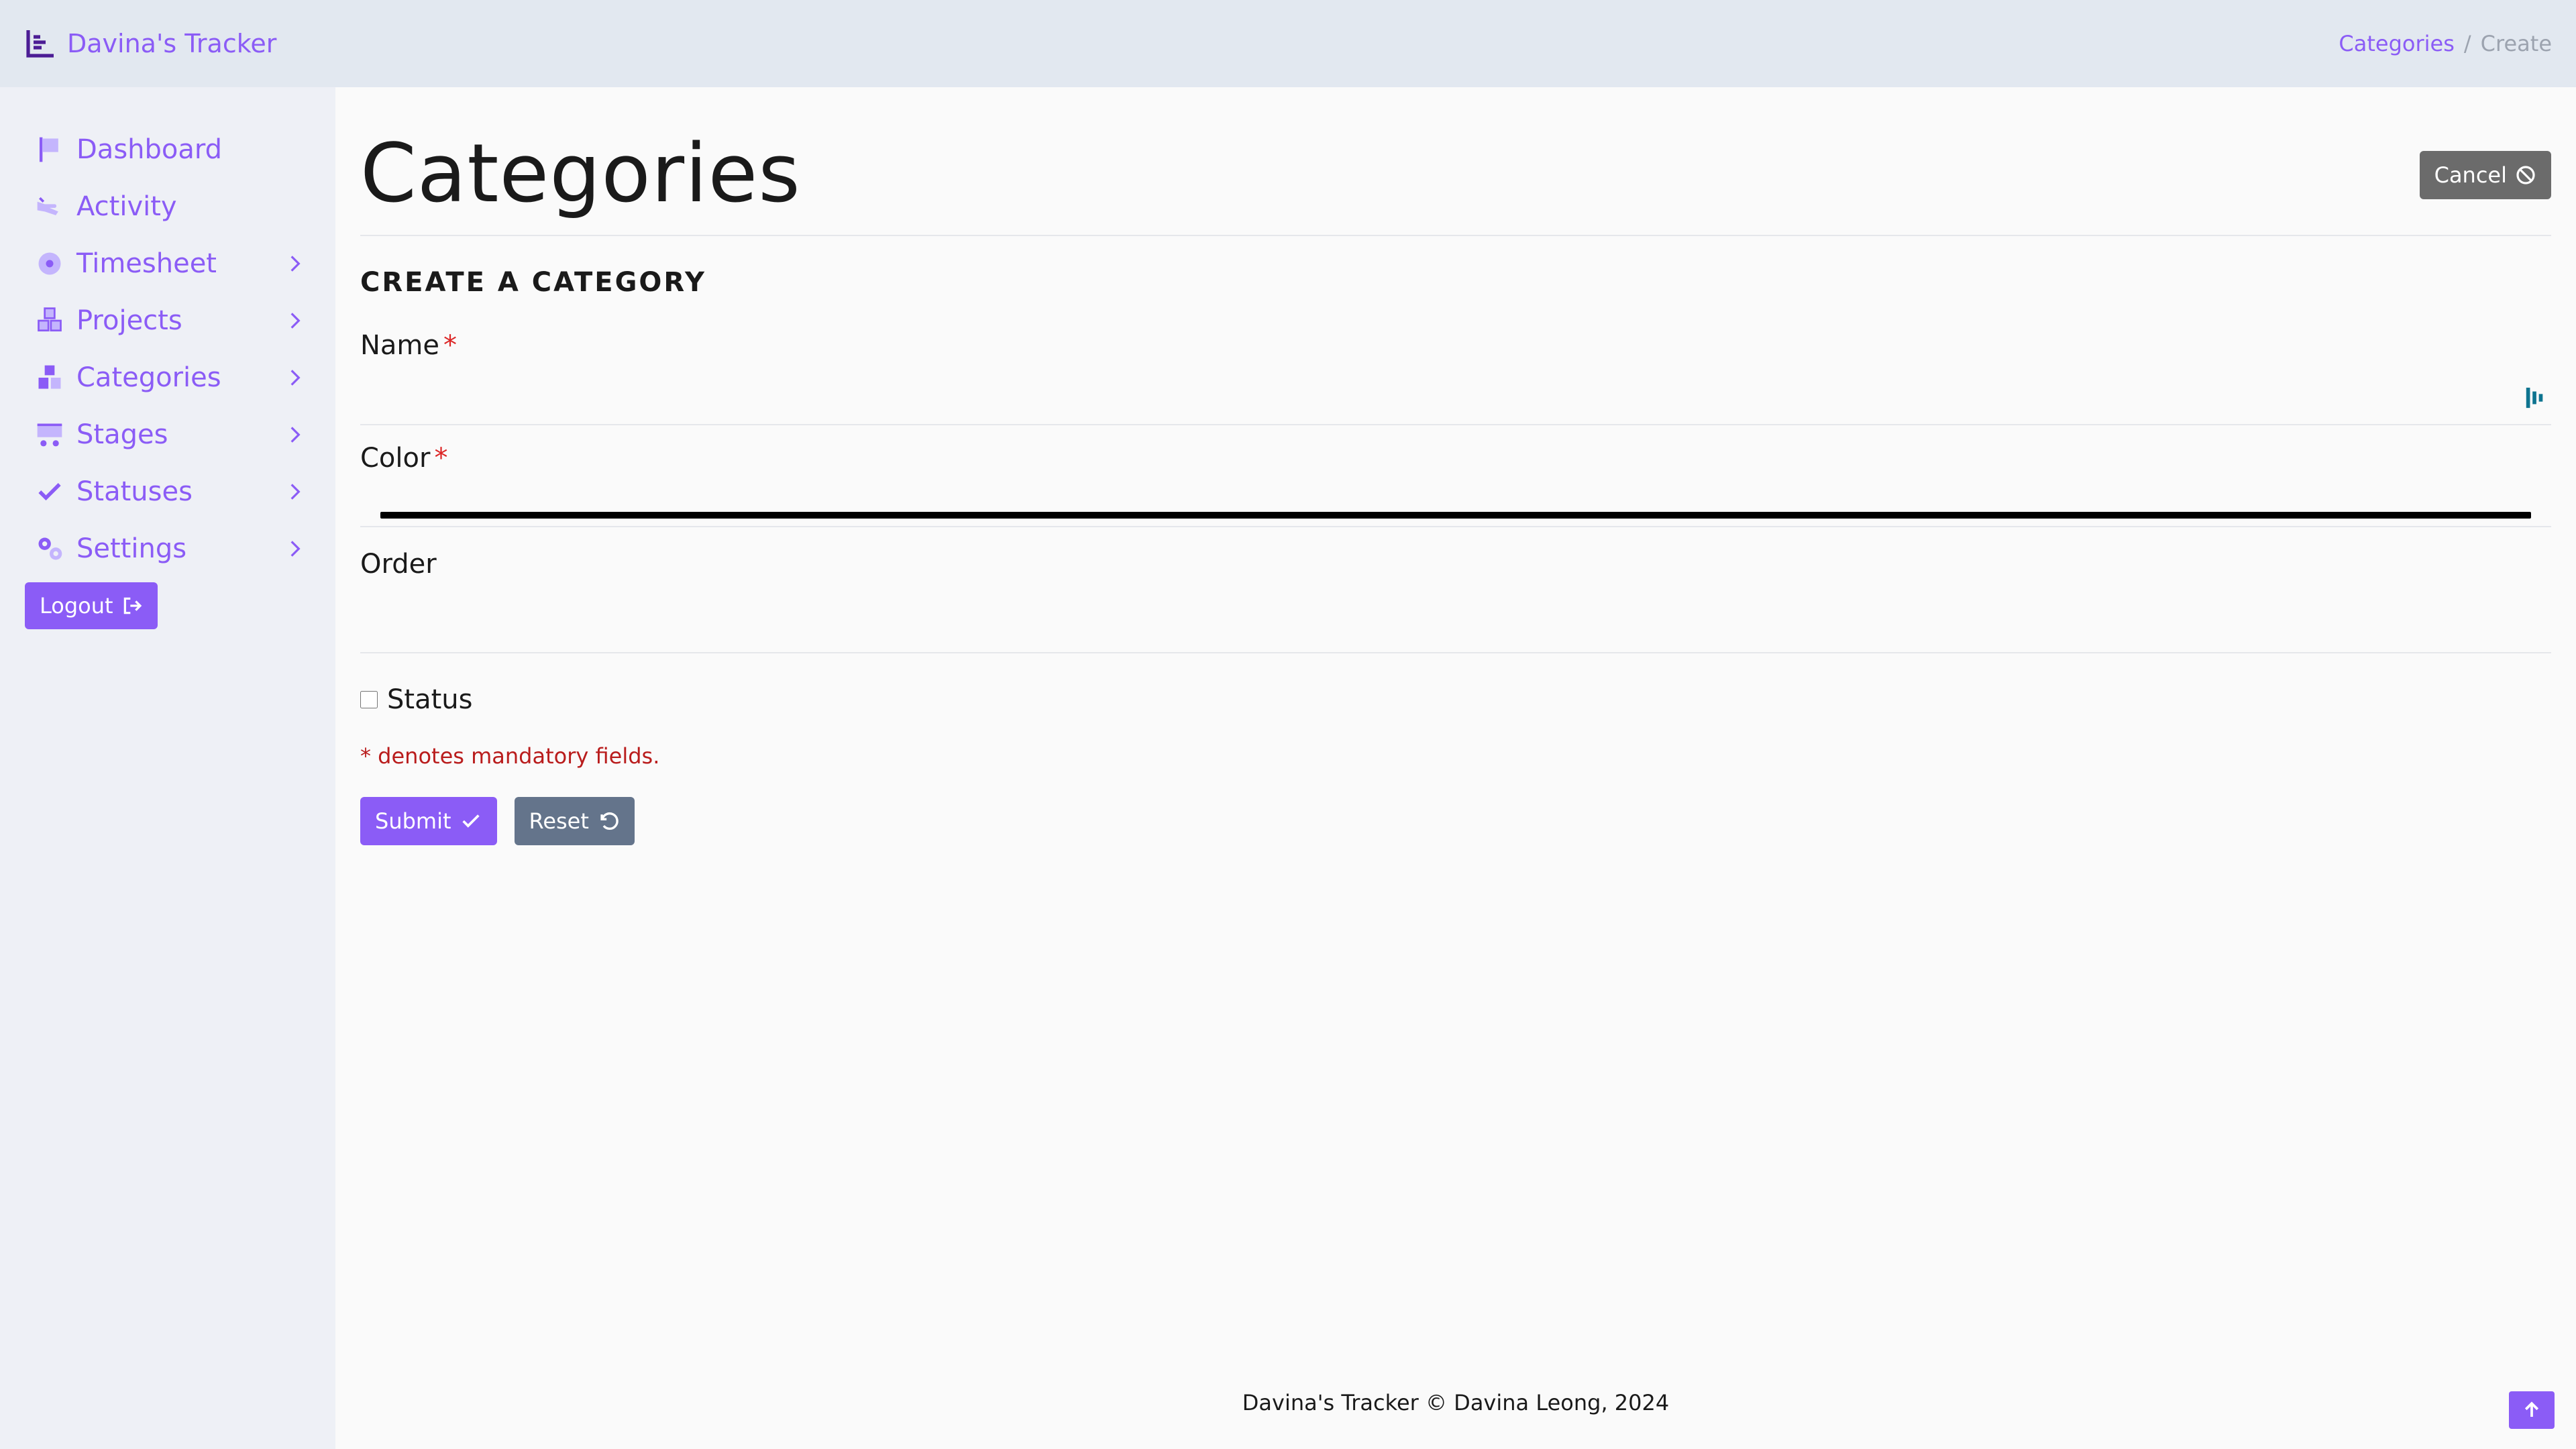 This screenshot has width=2576, height=1449. Describe the element at coordinates (2534, 398) in the screenshot. I see `password-manager-icon` at that location.